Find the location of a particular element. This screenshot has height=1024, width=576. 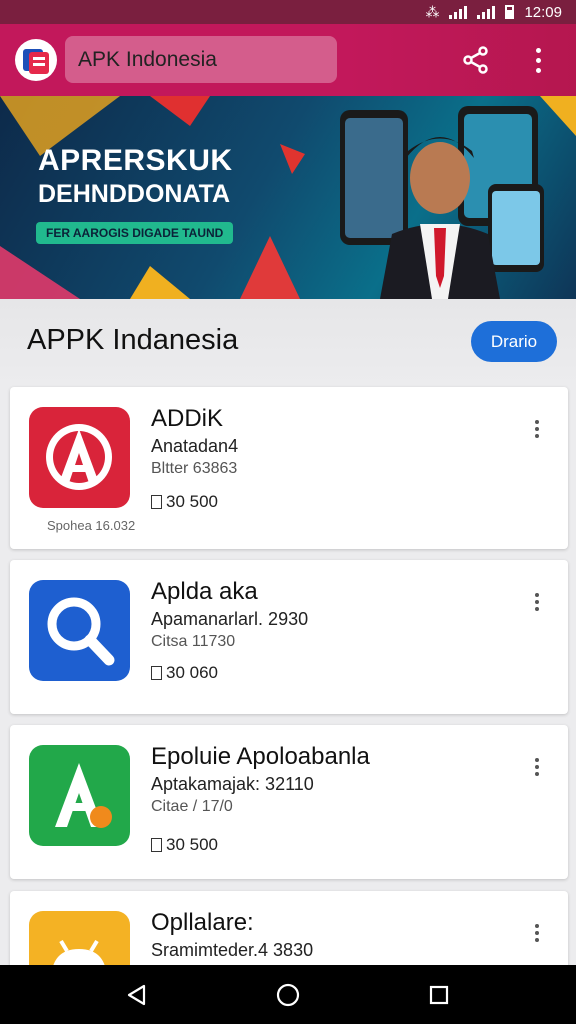

app-developer: Aptakamajak: 32110 is located at coordinates (232, 784).